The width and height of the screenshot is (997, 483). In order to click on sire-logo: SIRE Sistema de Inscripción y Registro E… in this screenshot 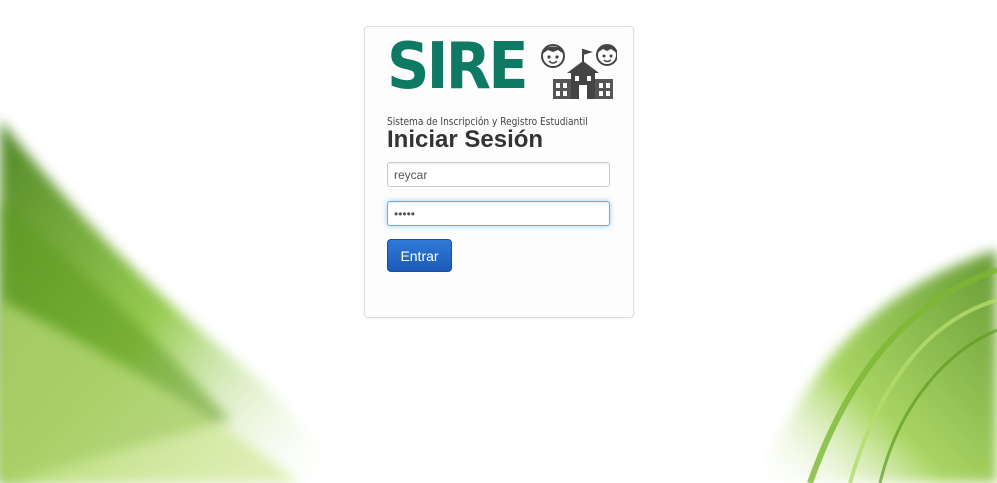, I will do `click(502, 81)`.